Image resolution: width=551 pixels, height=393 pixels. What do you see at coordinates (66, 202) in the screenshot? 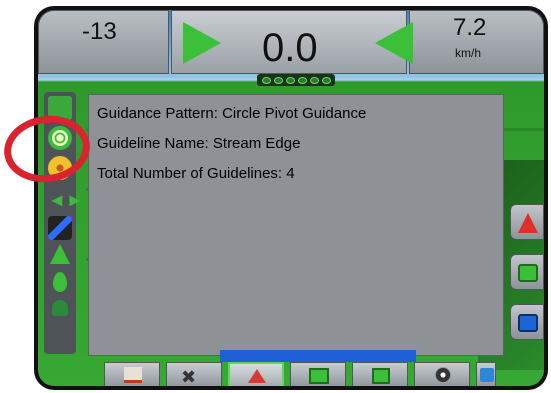
I see `steering-icon: ◄►` at bounding box center [66, 202].